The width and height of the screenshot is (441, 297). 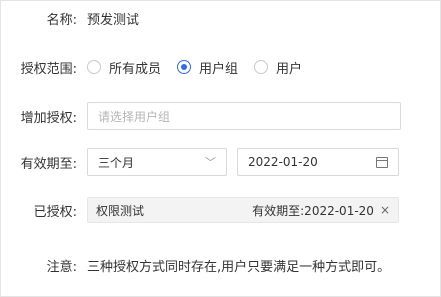 I want to click on duration-select: 三个月 ﹀, so click(x=157, y=162).